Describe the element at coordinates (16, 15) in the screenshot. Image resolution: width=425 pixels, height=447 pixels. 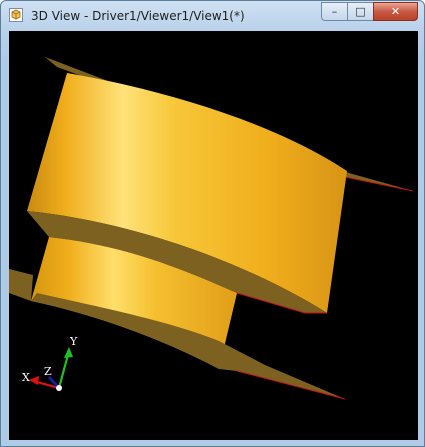
I see `3d-view-app-icon` at that location.